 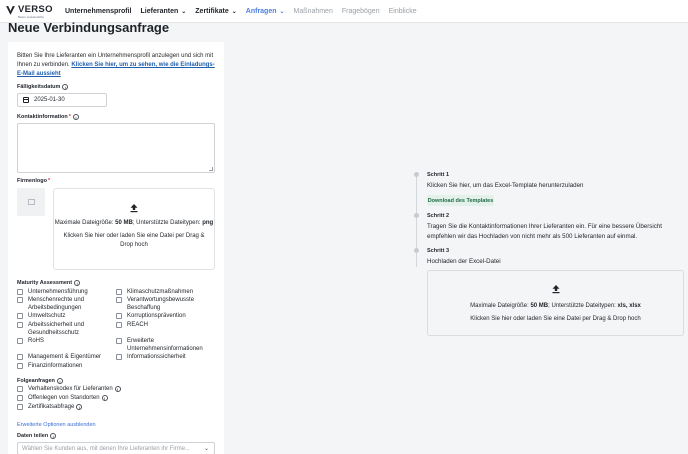 What do you see at coordinates (65, 329) in the screenshot?
I see `maturity-checkbox-left-3: Arbeitssicherheit und Gesundheitsschutz` at bounding box center [65, 329].